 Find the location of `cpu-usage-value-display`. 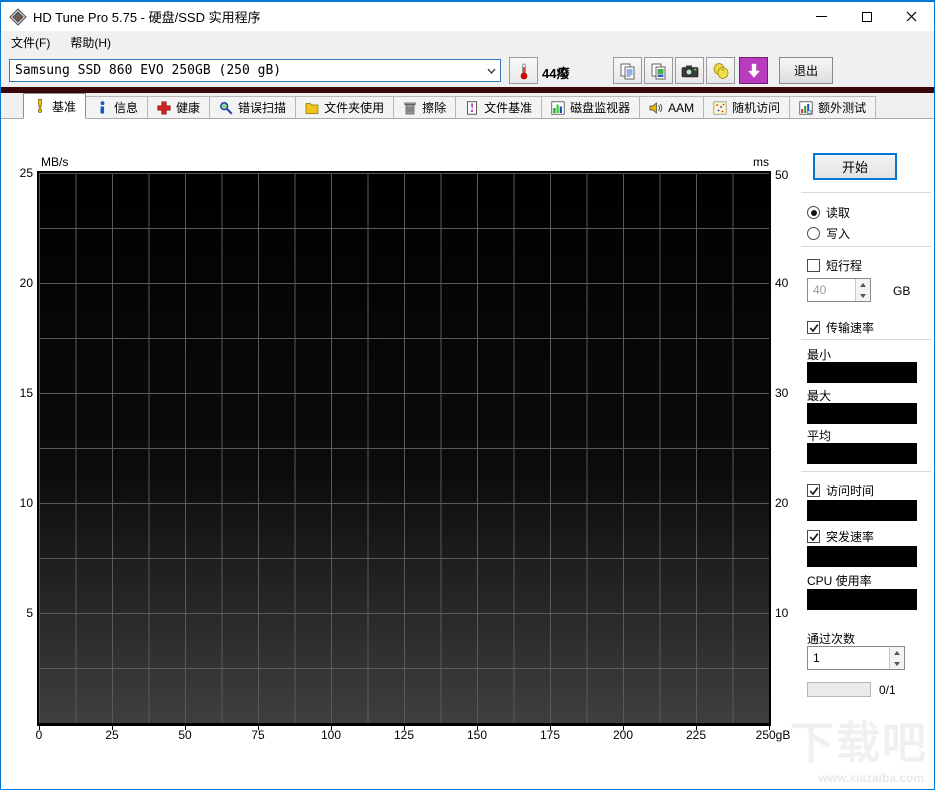

cpu-usage-value-display is located at coordinates (862, 599).